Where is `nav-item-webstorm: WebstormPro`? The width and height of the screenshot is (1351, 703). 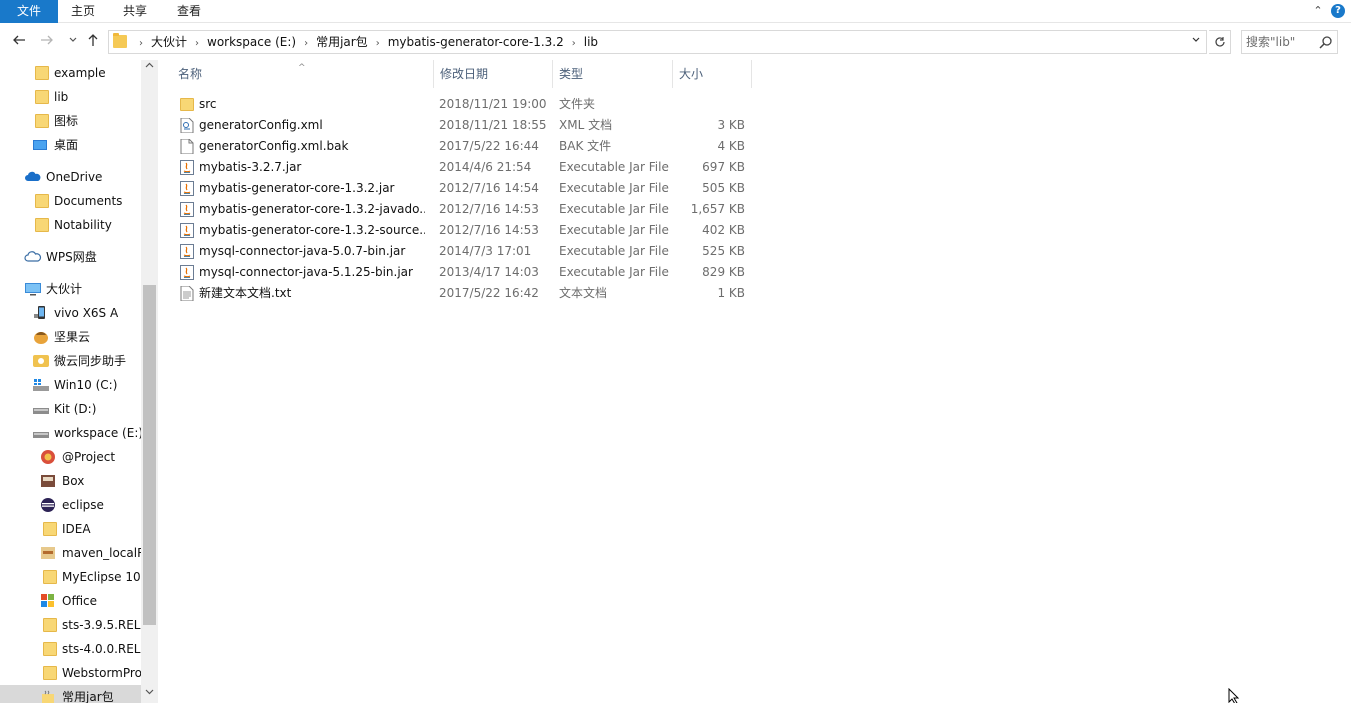 nav-item-webstorm: WebstormPro is located at coordinates (70, 673).